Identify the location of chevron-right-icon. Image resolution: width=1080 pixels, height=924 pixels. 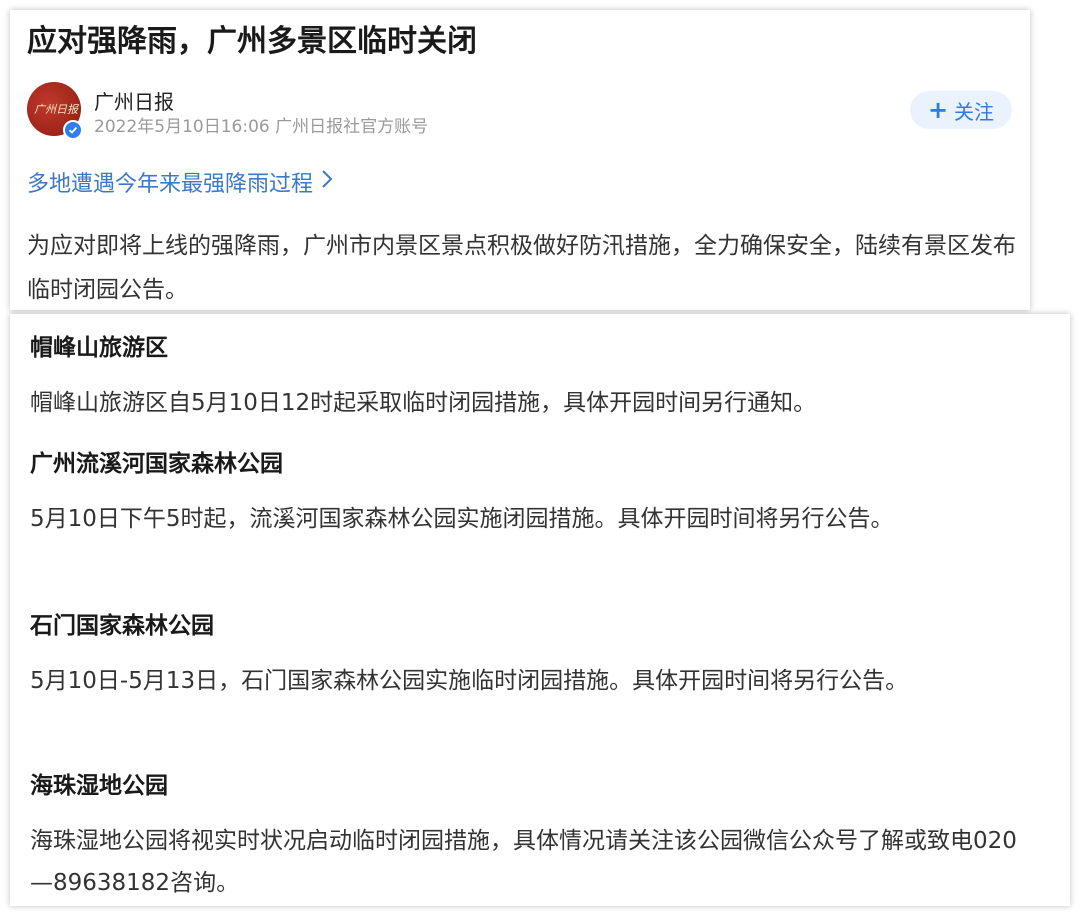
(327, 182).